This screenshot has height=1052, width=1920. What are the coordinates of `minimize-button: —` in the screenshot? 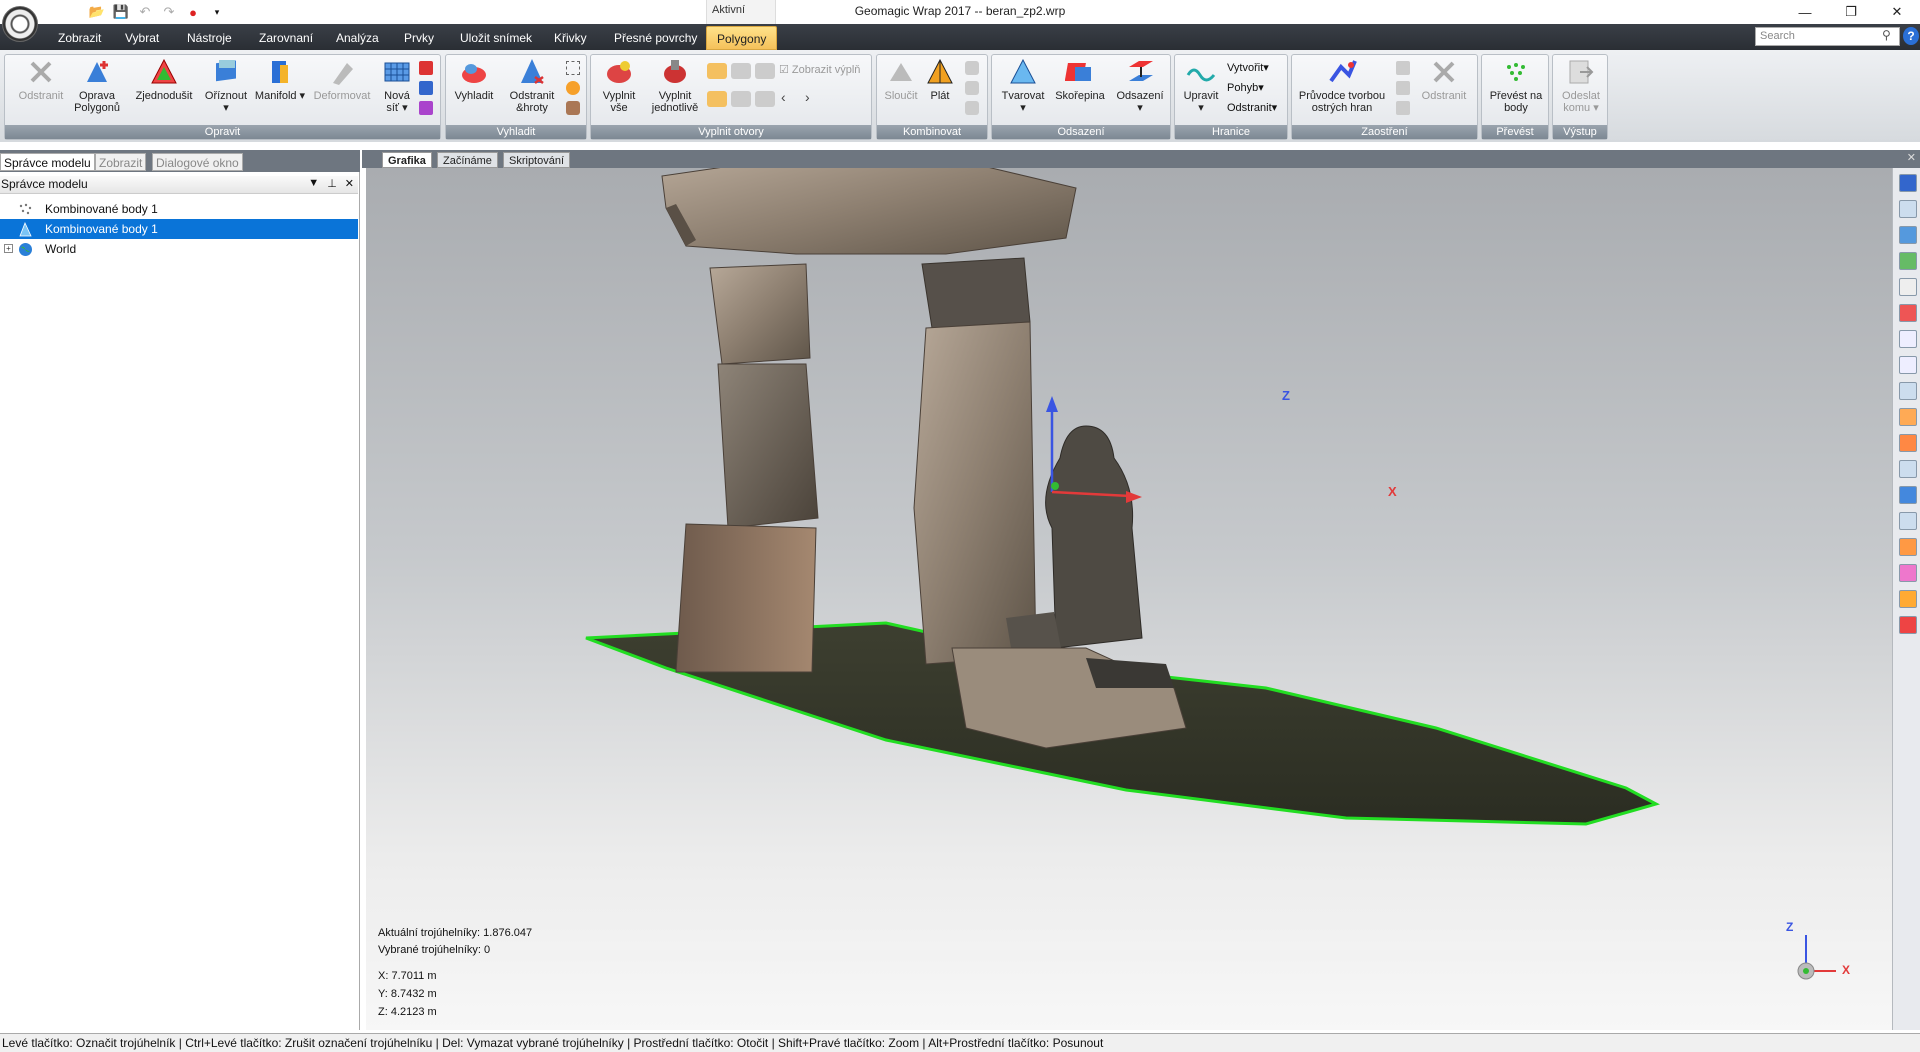 It's located at (1805, 12).